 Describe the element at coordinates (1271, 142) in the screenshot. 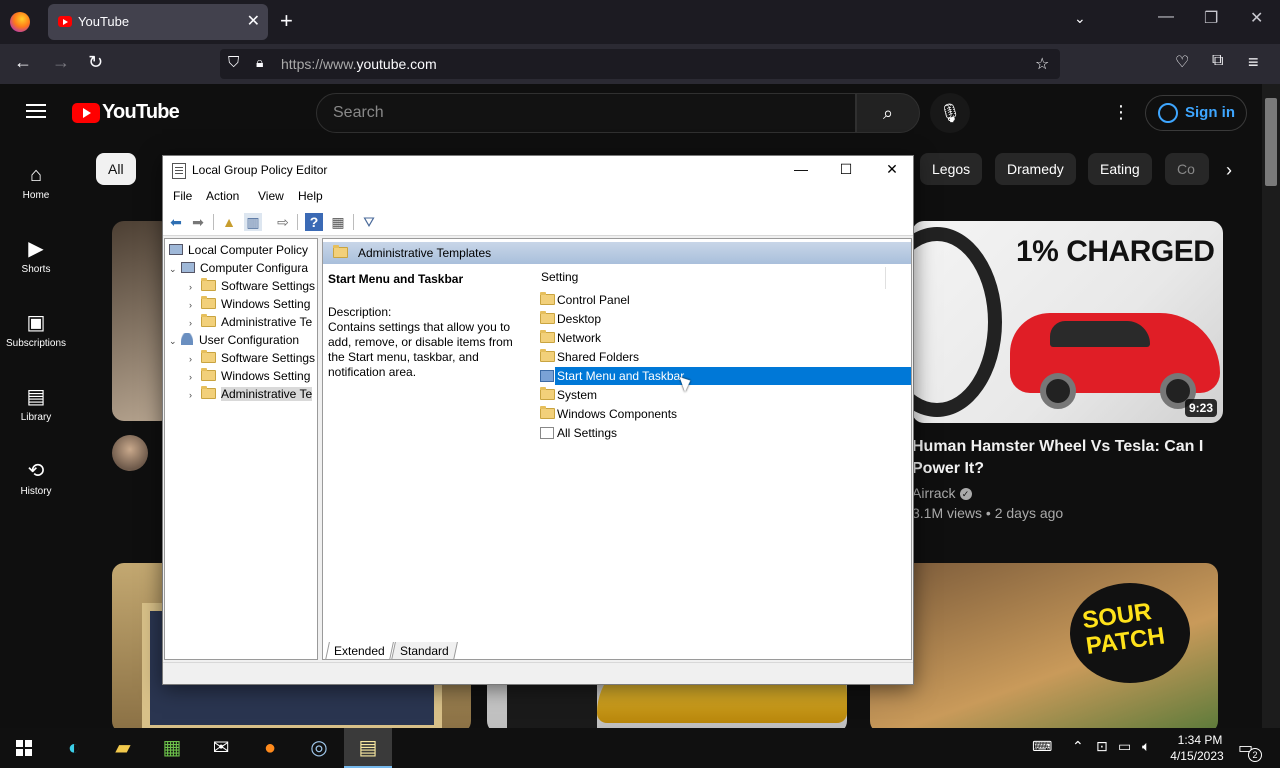

I see `scrollbar-thumb` at that location.